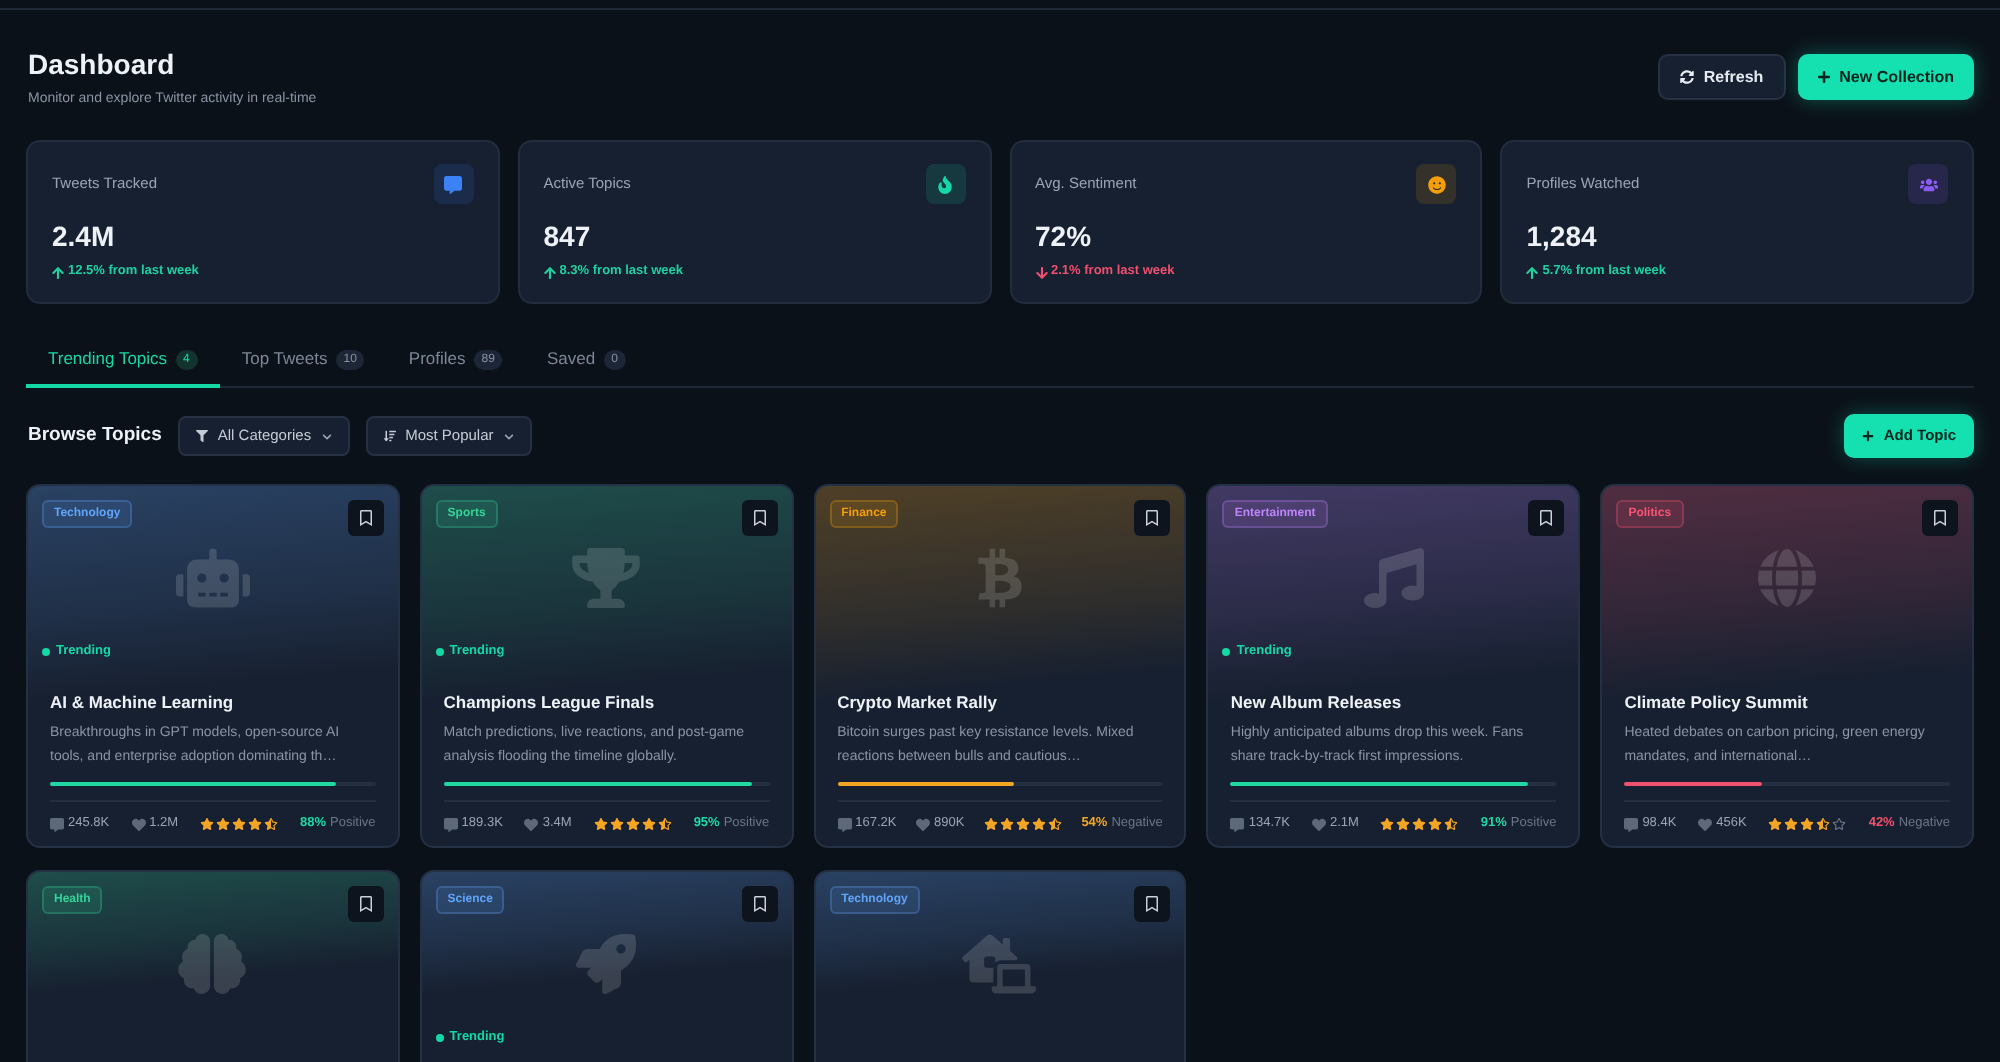 The height and width of the screenshot is (1062, 2000). Describe the element at coordinates (1787, 578) in the screenshot. I see `globe-icon` at that location.